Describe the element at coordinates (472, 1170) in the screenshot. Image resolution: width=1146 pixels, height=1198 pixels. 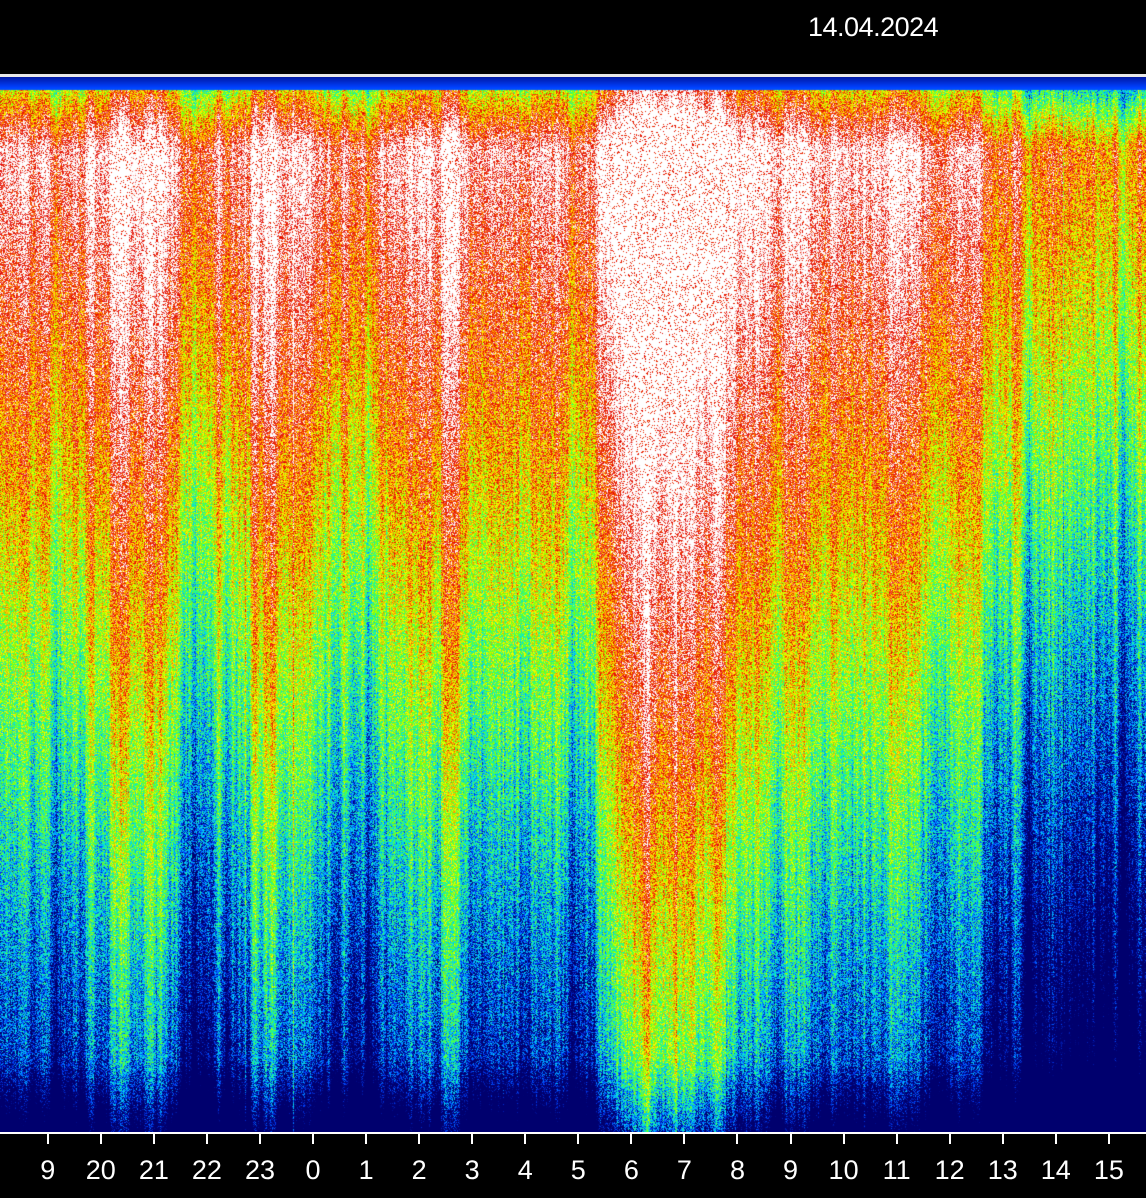
I see `x-tick-label: 3` at that location.